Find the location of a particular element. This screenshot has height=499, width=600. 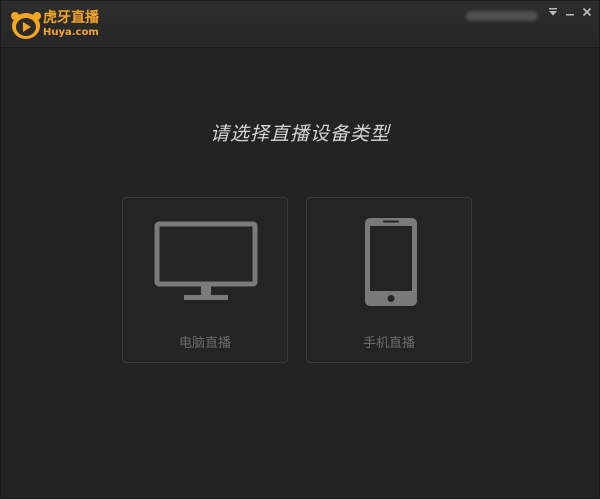

mobile-live-option: 手机直播 is located at coordinates (389, 280).